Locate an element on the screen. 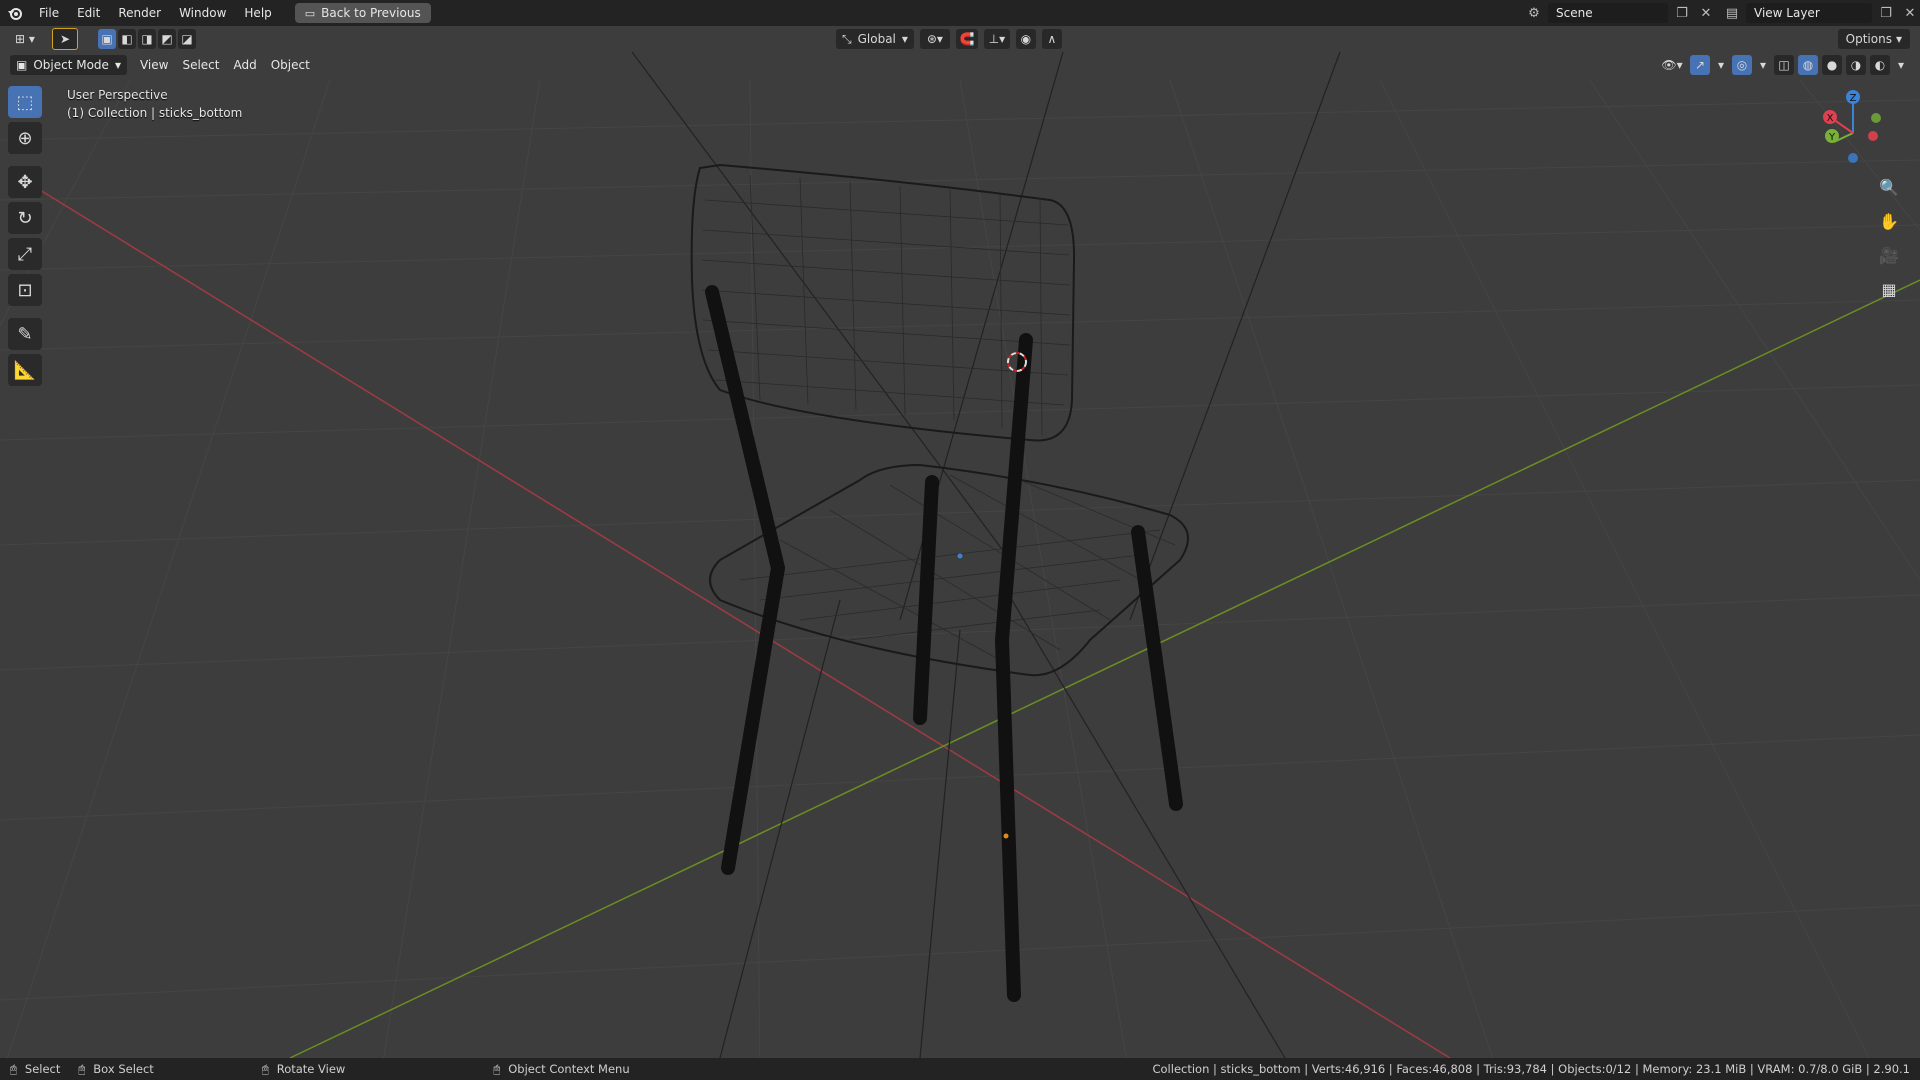  annotate-tool-icon: ✎ is located at coordinates (25, 334).